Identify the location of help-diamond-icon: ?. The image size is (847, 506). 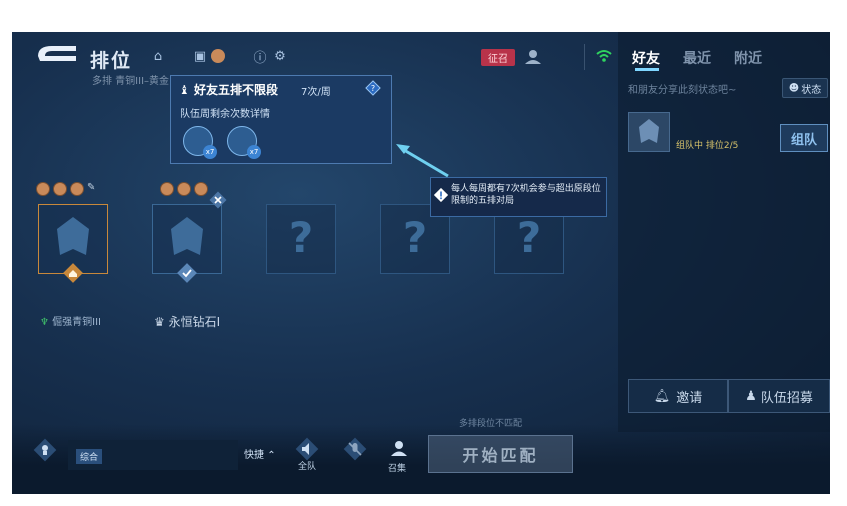
(373, 88).